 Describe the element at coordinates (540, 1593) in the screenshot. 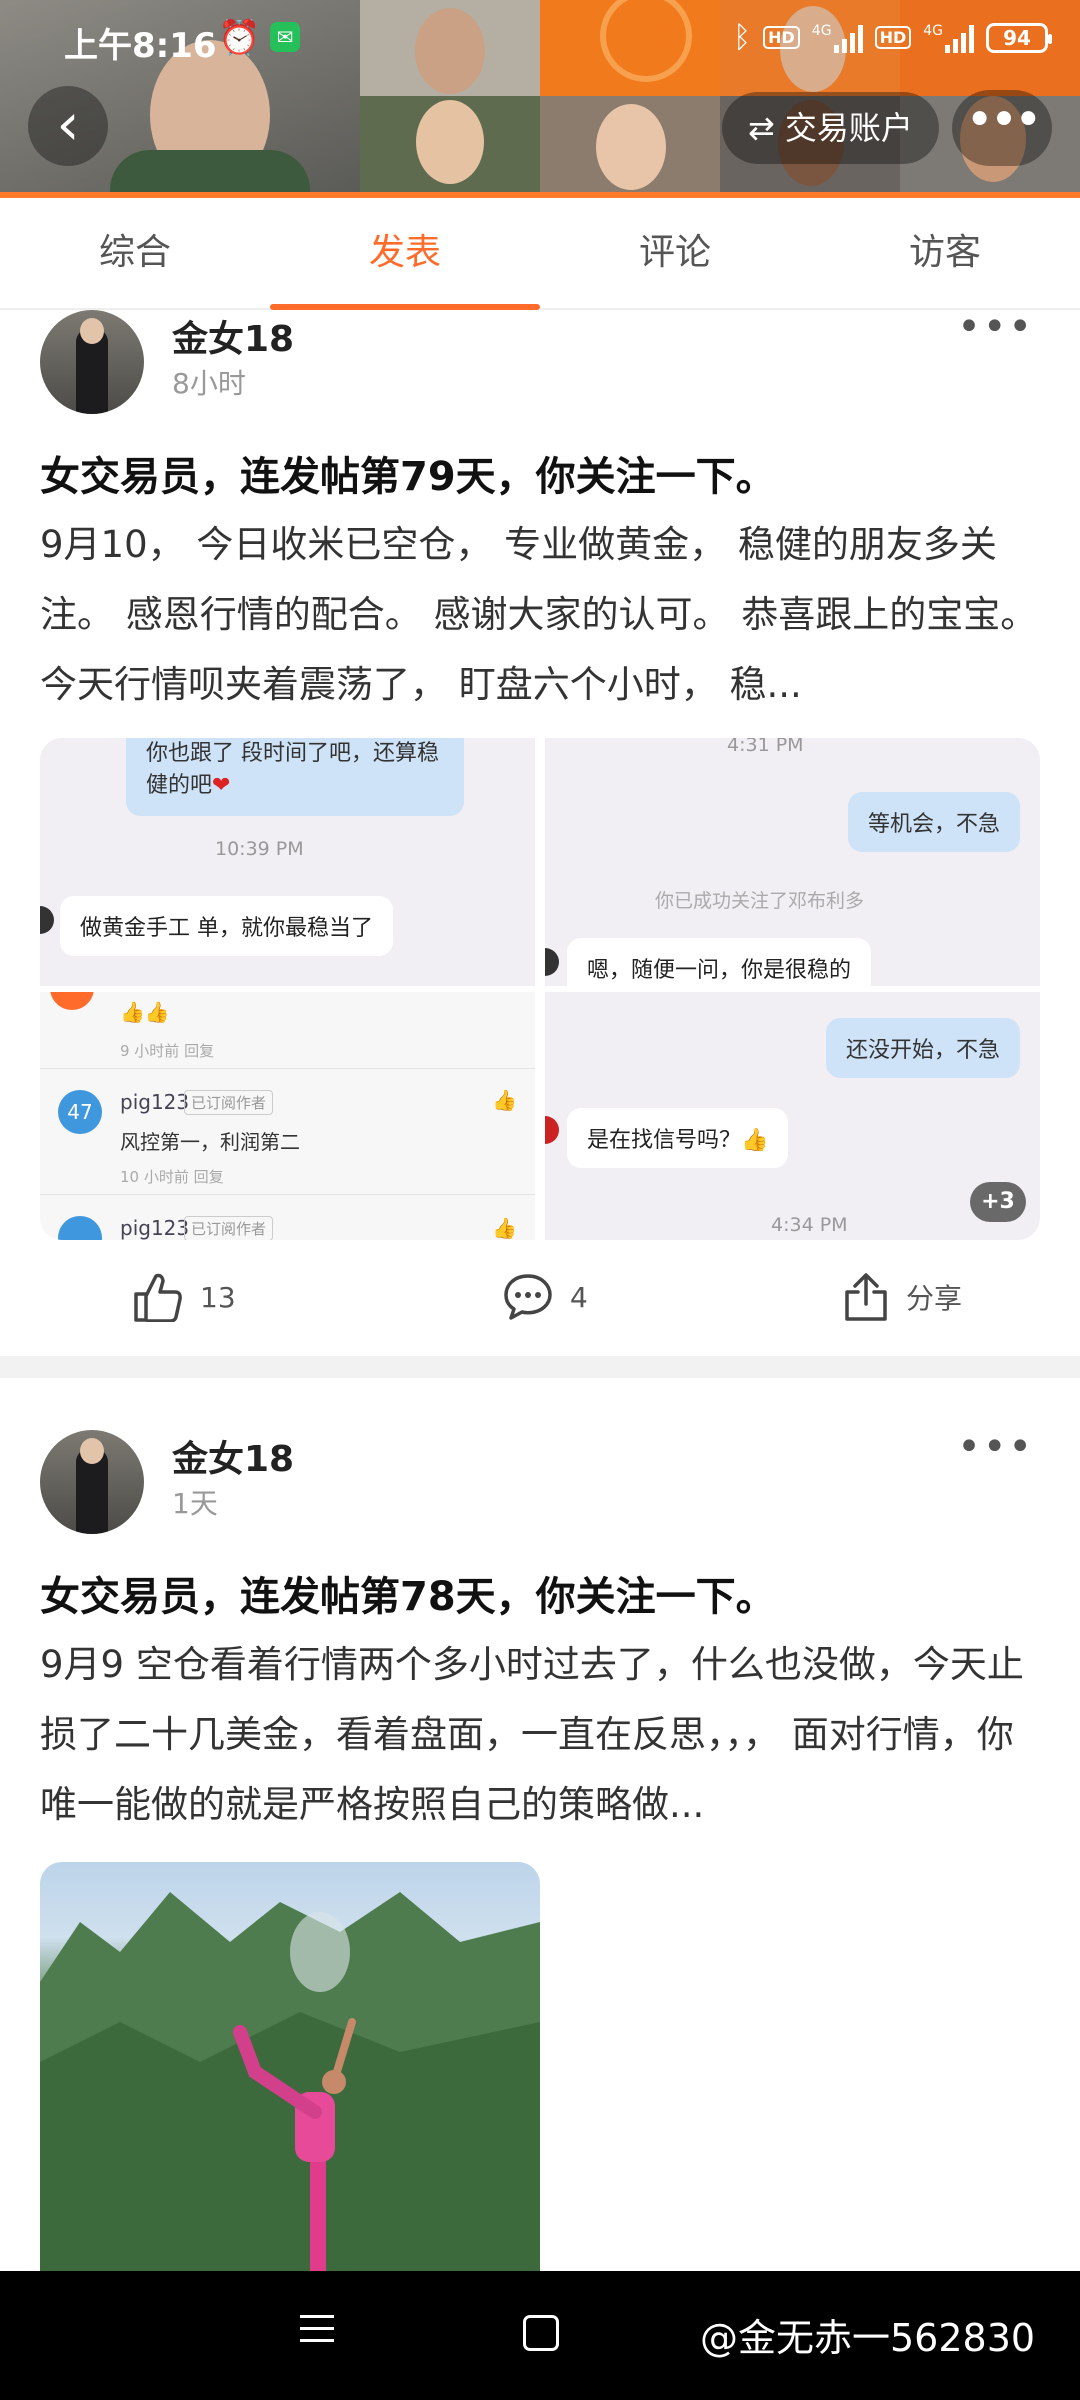

I see `post-title: 女交易员，连发帖第78天，你关注一下。` at that location.